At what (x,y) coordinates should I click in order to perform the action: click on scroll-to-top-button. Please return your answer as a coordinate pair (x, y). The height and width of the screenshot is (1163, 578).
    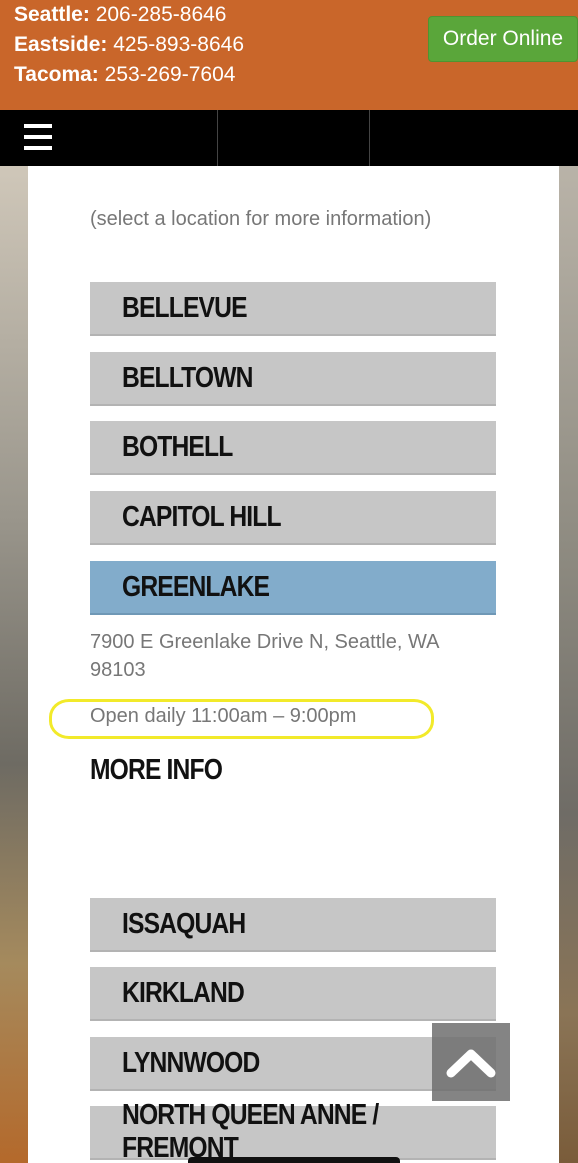
    Looking at the image, I should click on (471, 1062).